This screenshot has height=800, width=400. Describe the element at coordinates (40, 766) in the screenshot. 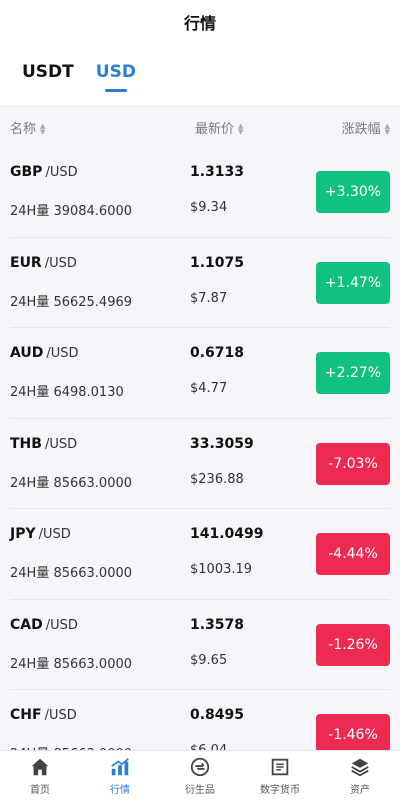

I see `home-icon` at that location.